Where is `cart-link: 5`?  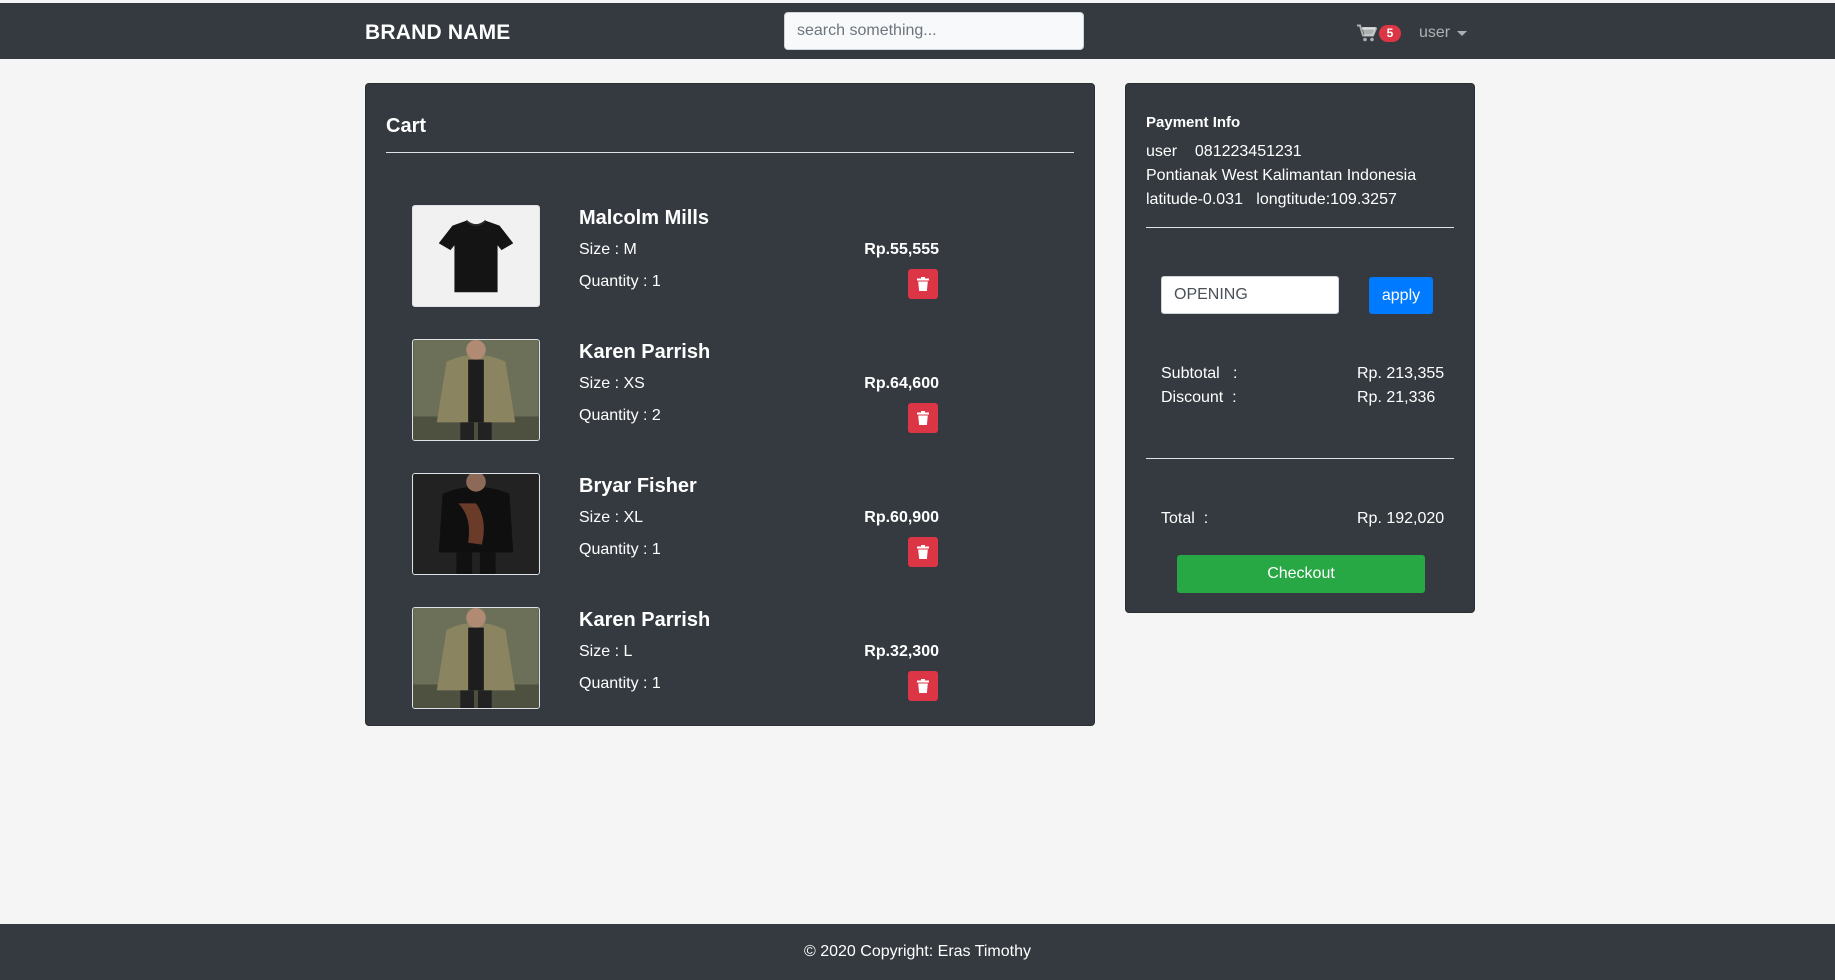
cart-link: 5 is located at coordinates (1379, 33).